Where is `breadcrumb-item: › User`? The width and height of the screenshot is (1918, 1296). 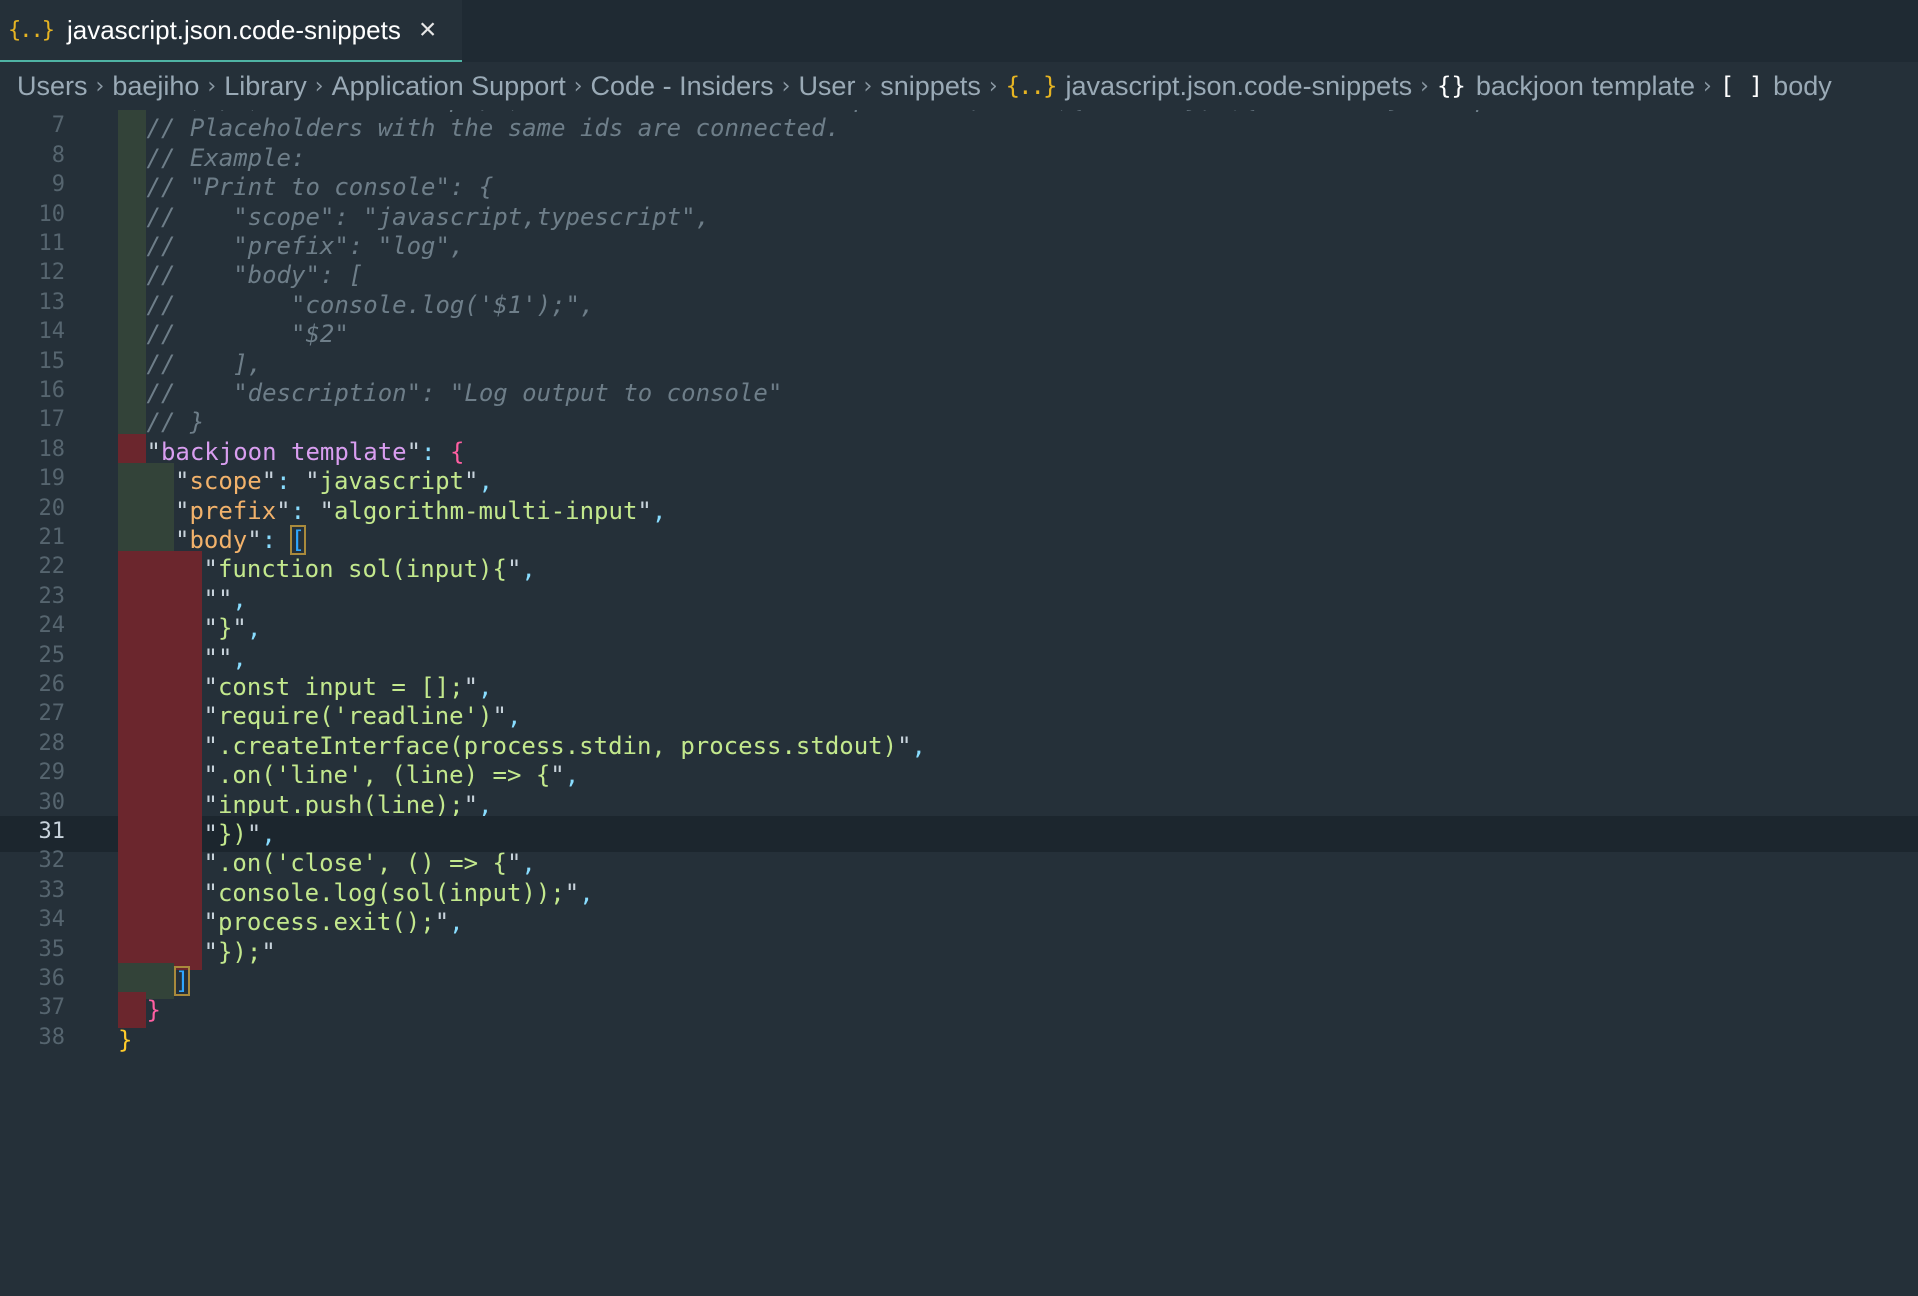 breadcrumb-item: › User is located at coordinates (815, 86).